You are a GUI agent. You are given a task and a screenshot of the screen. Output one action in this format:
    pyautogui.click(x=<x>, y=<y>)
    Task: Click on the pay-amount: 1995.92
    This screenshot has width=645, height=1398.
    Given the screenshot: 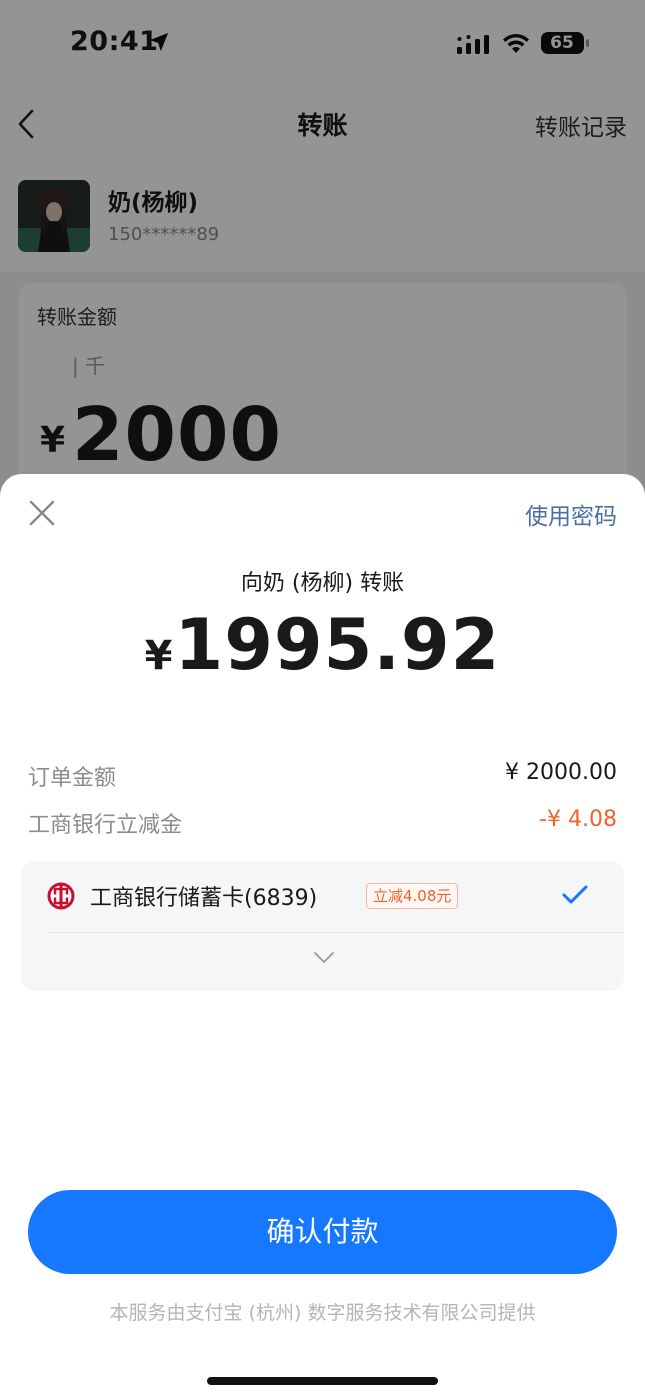 What is the action you would take?
    pyautogui.click(x=337, y=645)
    